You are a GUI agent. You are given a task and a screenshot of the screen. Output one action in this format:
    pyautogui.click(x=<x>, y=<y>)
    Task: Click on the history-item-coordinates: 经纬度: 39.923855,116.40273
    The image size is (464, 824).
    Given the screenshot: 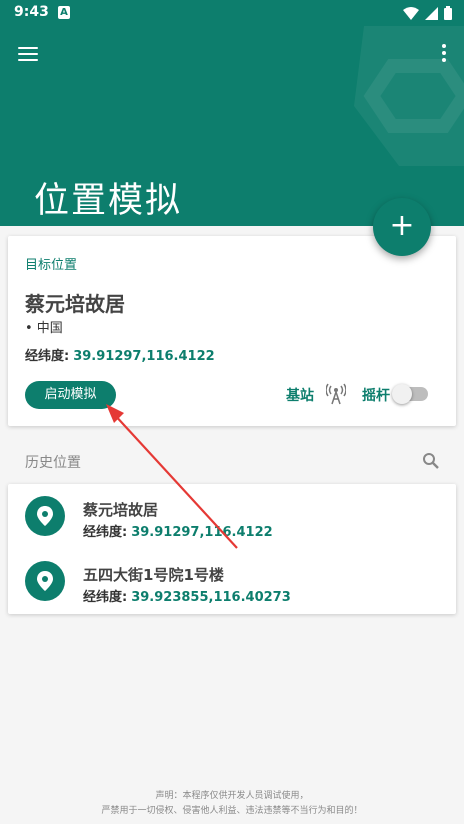 What is the action you would take?
    pyautogui.click(x=187, y=595)
    